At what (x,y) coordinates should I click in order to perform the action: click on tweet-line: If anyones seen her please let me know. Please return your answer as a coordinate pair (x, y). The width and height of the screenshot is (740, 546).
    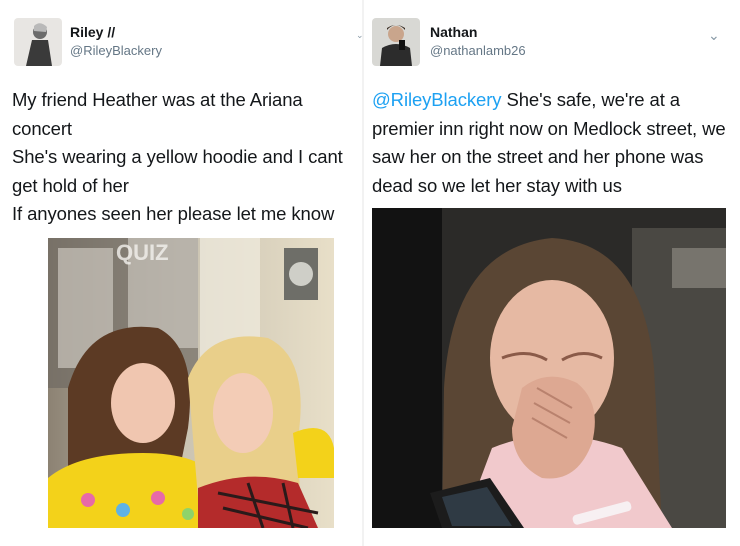
    Looking at the image, I should click on (173, 213).